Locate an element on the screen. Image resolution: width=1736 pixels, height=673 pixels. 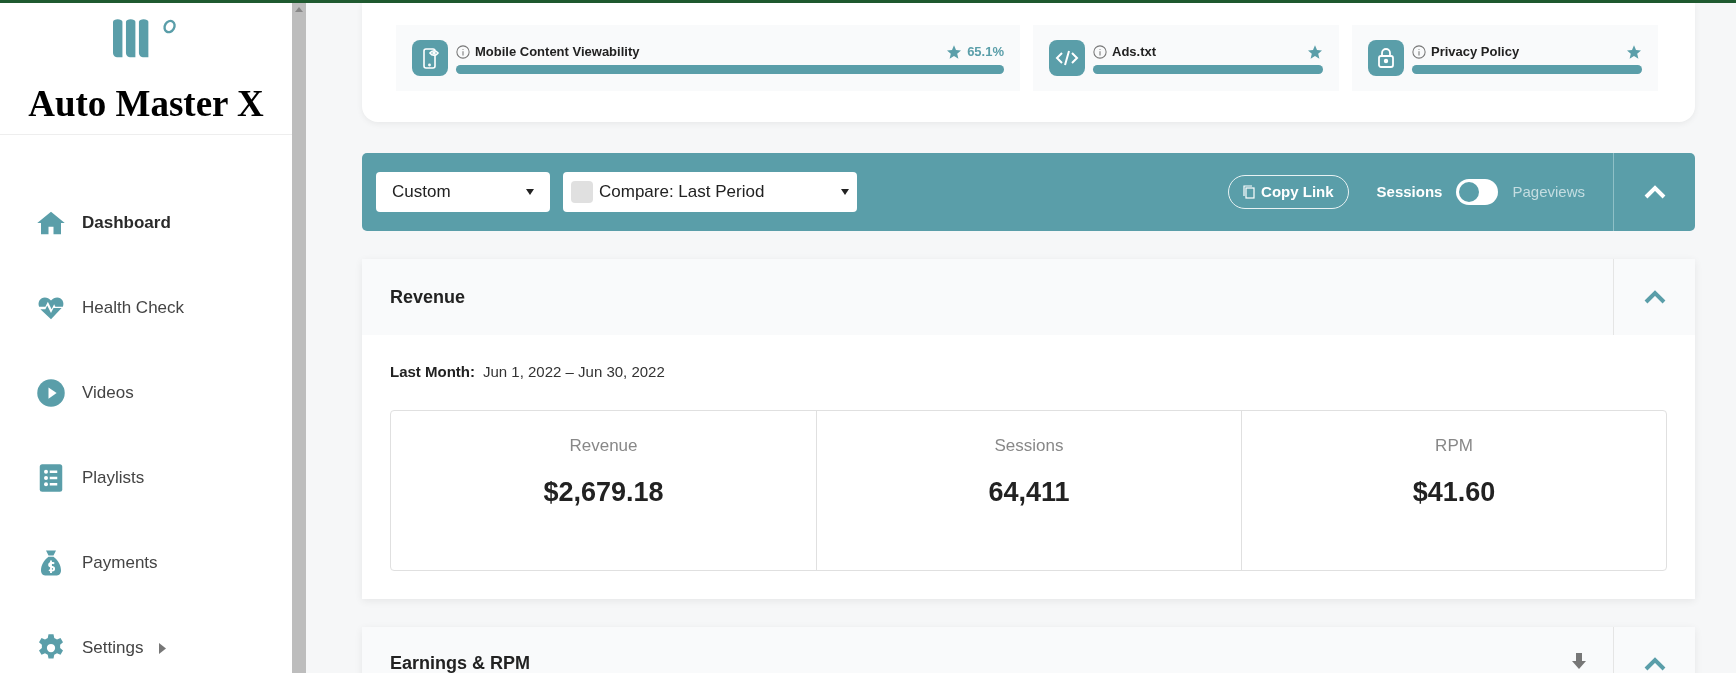
stat-value: $41.60 is located at coordinates (1454, 492).